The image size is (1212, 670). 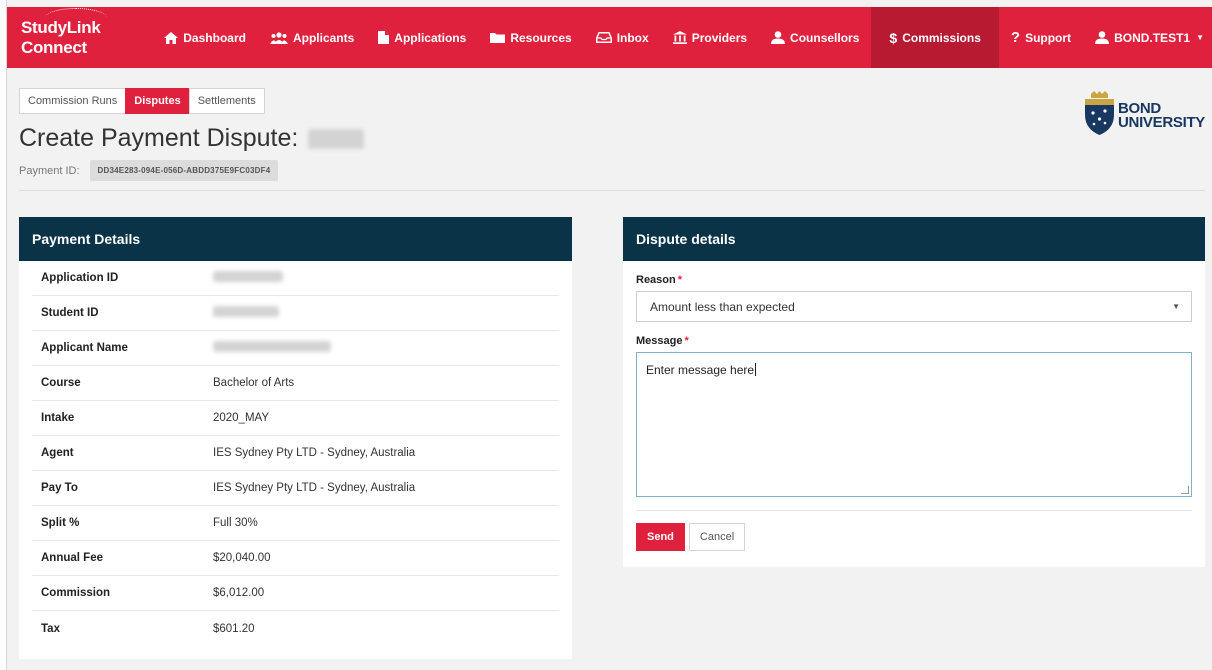 I want to click on detail-row-student-id: Student ID, so click(x=295, y=313).